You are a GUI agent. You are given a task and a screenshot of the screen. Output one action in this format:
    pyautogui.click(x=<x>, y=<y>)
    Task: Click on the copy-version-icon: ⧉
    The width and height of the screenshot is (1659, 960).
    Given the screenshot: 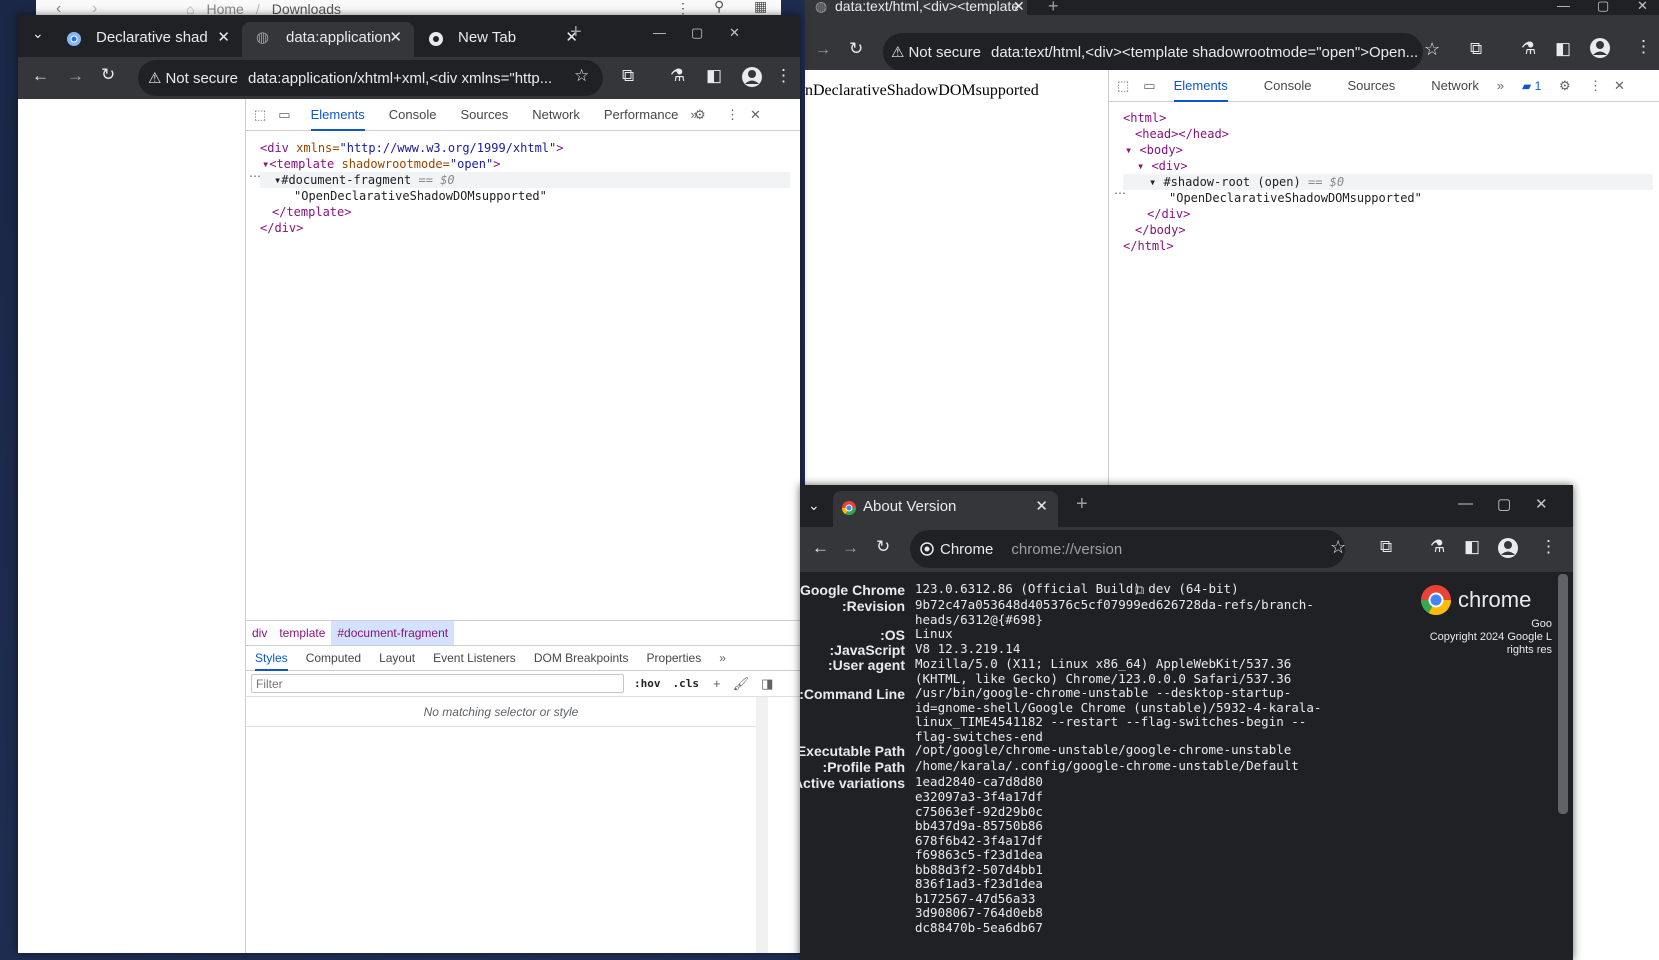 What is the action you would take?
    pyautogui.click(x=1139, y=590)
    